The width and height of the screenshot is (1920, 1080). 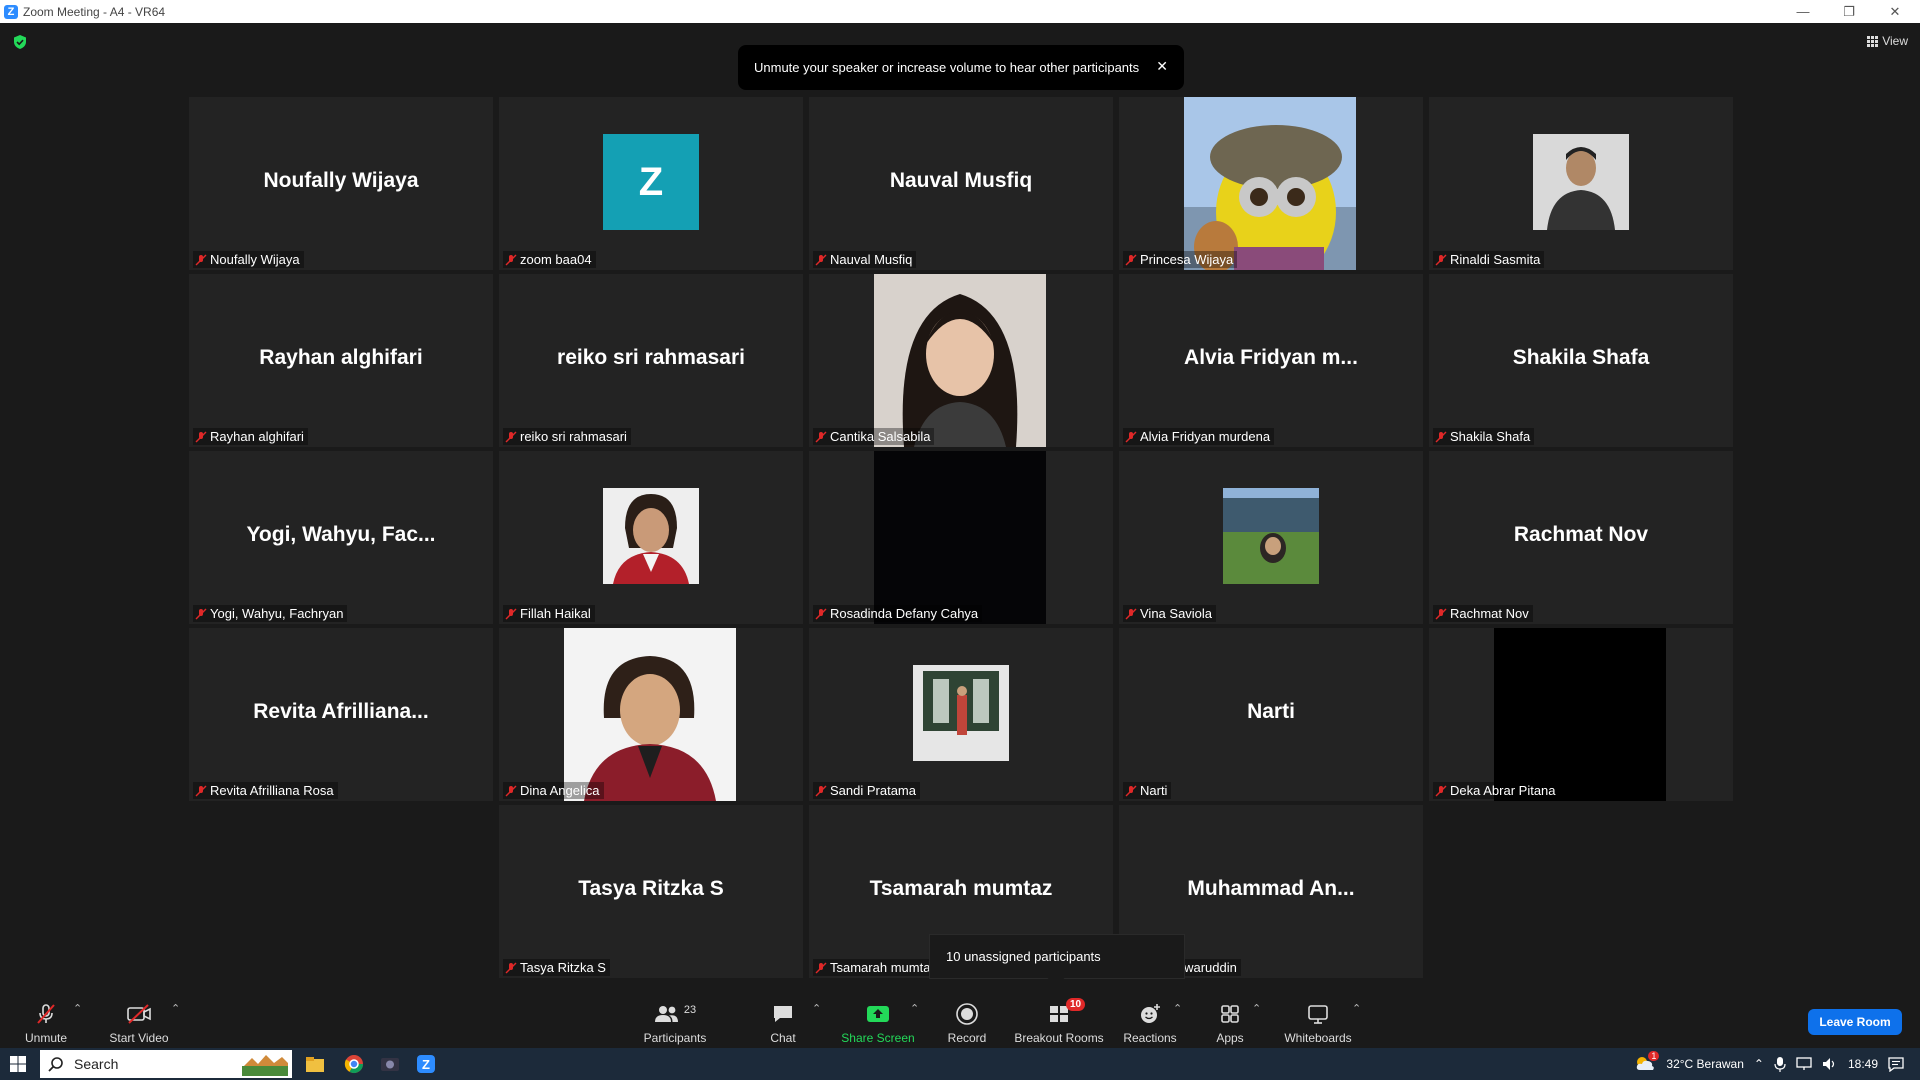 I want to click on svg-text: Z, so click(x=426, y=1064).